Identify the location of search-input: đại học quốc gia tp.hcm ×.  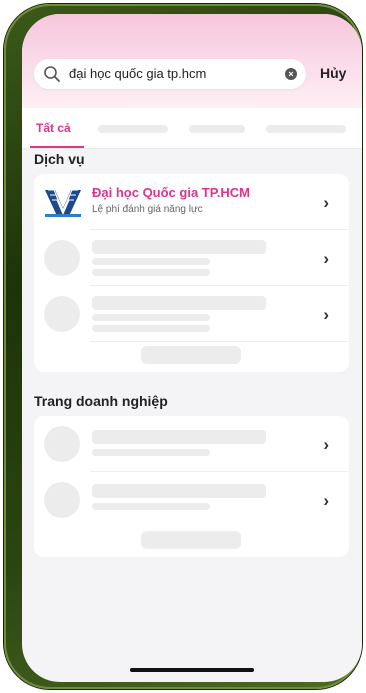
(170, 74).